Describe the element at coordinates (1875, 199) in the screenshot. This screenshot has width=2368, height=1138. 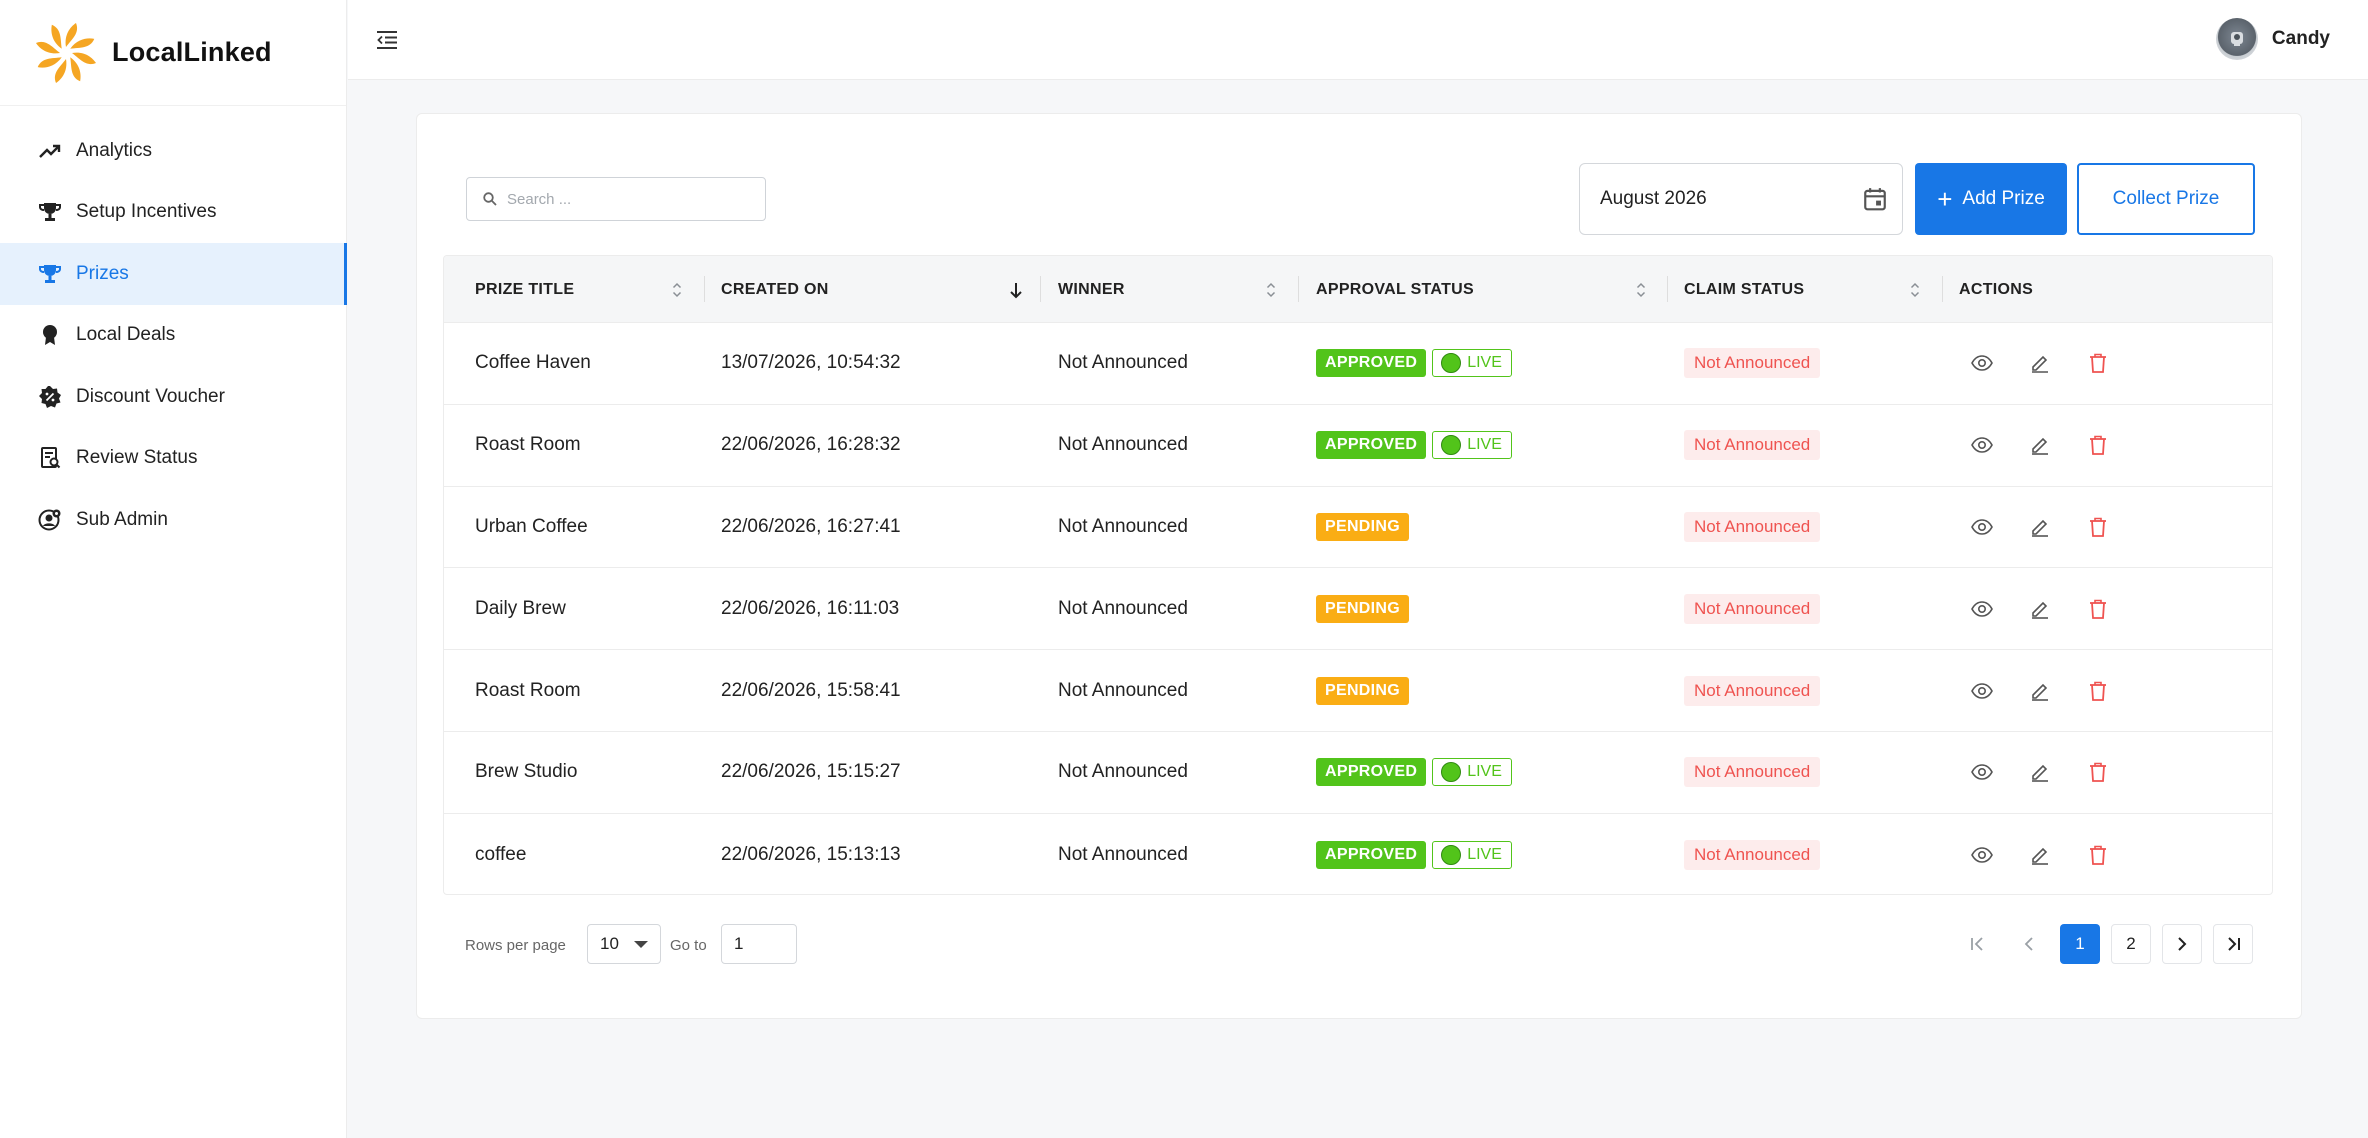
I see `calendar-icon` at that location.